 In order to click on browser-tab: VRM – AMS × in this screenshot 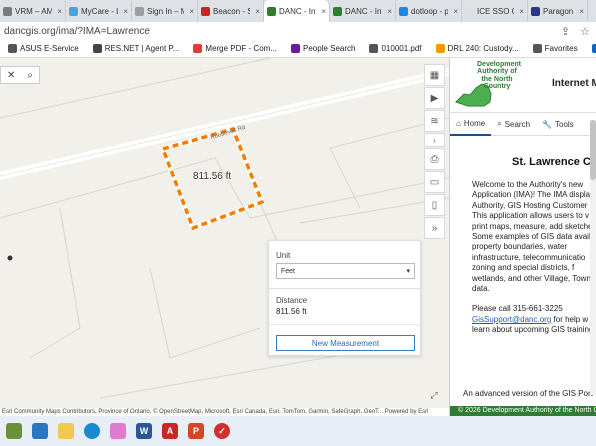, I will do `click(33, 11)`.